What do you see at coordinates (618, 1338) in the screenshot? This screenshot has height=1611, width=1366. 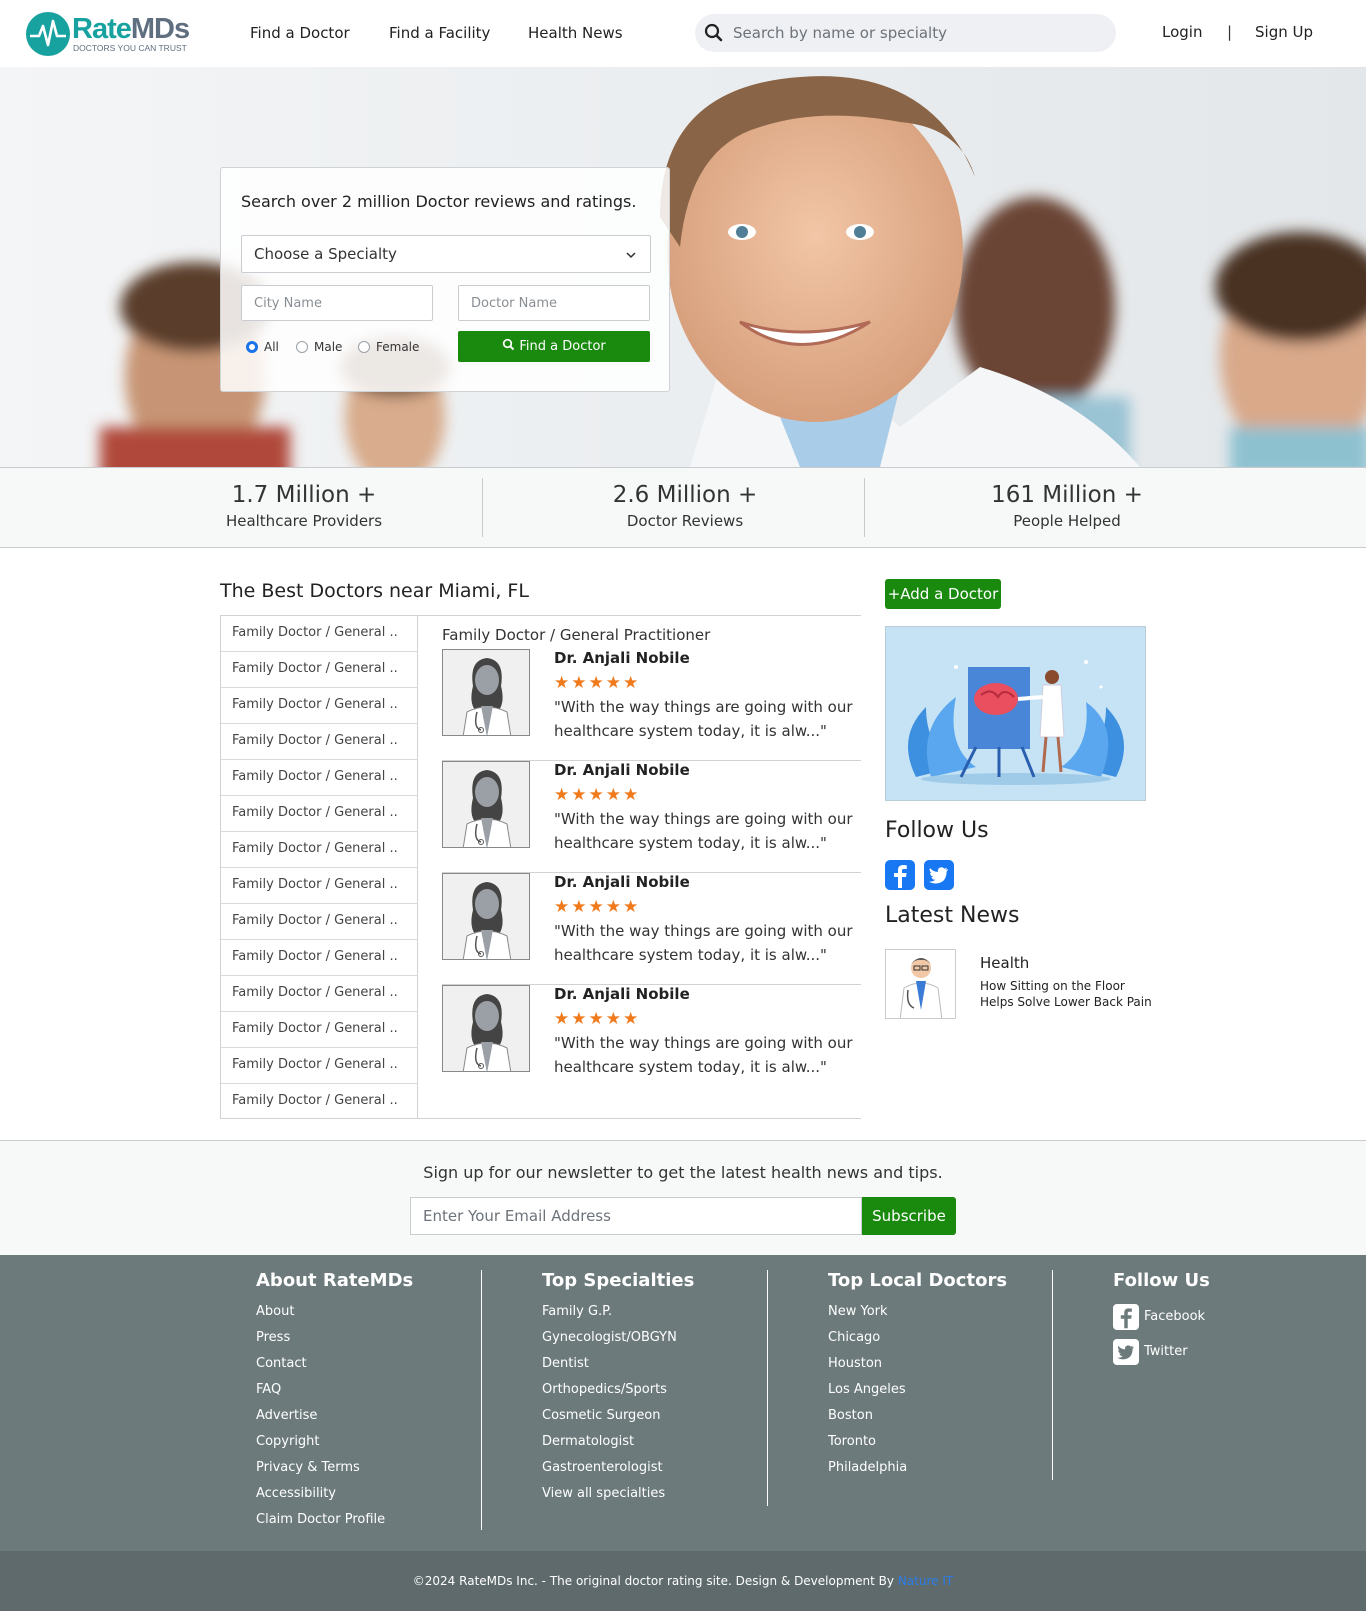 I see `footer-specialty-link: Gynecologist/OBGYN` at bounding box center [618, 1338].